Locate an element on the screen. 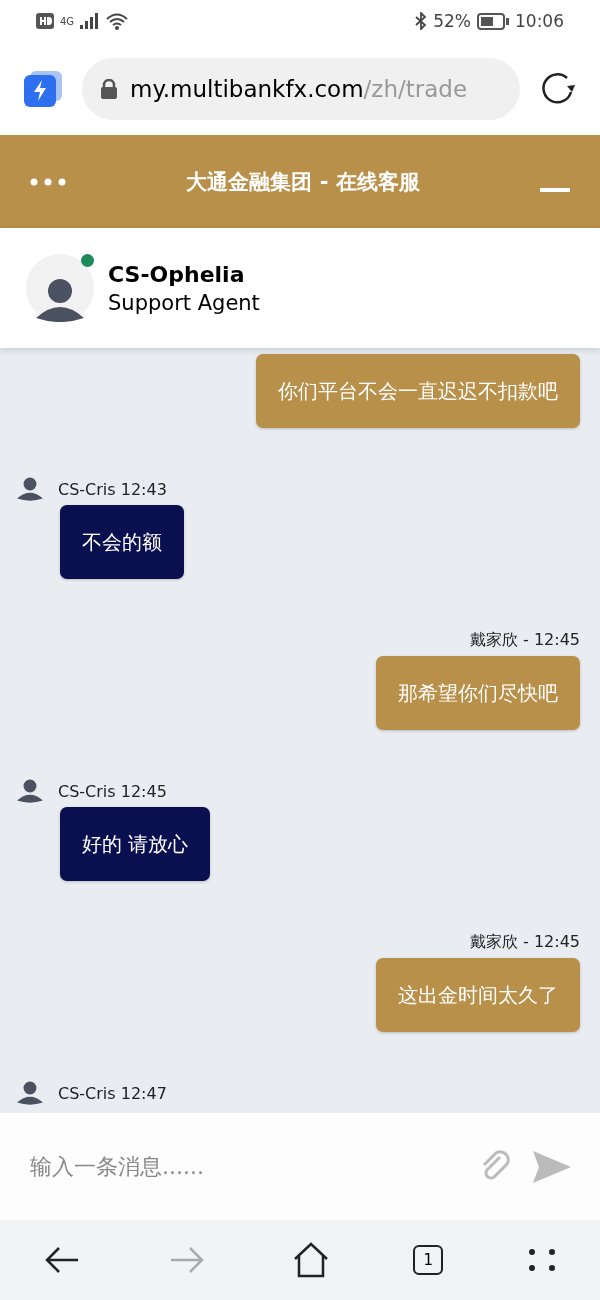 This screenshot has height=1300, width=600. battery-icon is located at coordinates (493, 21).